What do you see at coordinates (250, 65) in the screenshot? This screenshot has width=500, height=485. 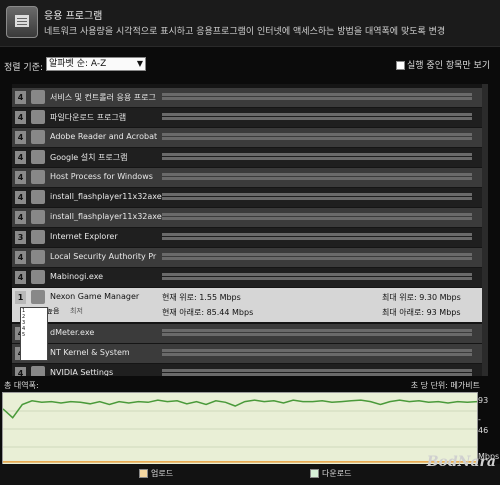 I see `sort-bar: 정렬 기준: 알파벳 순: A-Z ▼ 실행 중인 항목만 보기` at bounding box center [250, 65].